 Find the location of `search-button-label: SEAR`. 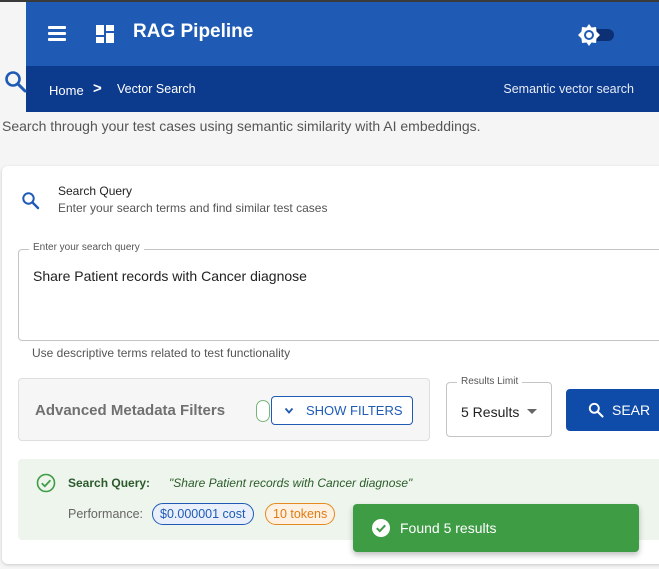

search-button-label: SEAR is located at coordinates (631, 410).